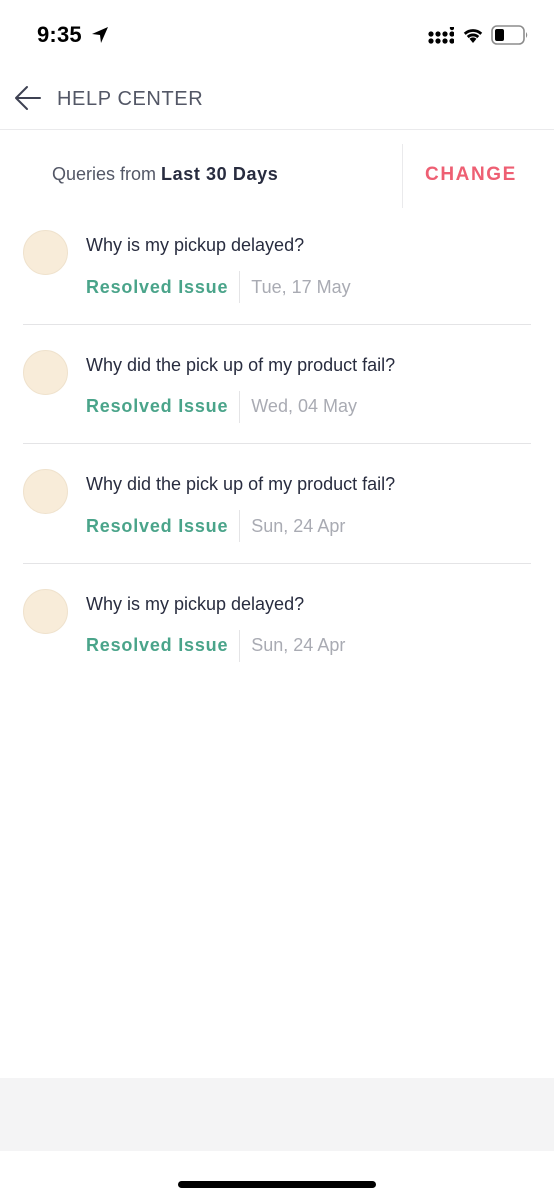 The width and height of the screenshot is (554, 1200). I want to click on battery-icon, so click(509, 35).